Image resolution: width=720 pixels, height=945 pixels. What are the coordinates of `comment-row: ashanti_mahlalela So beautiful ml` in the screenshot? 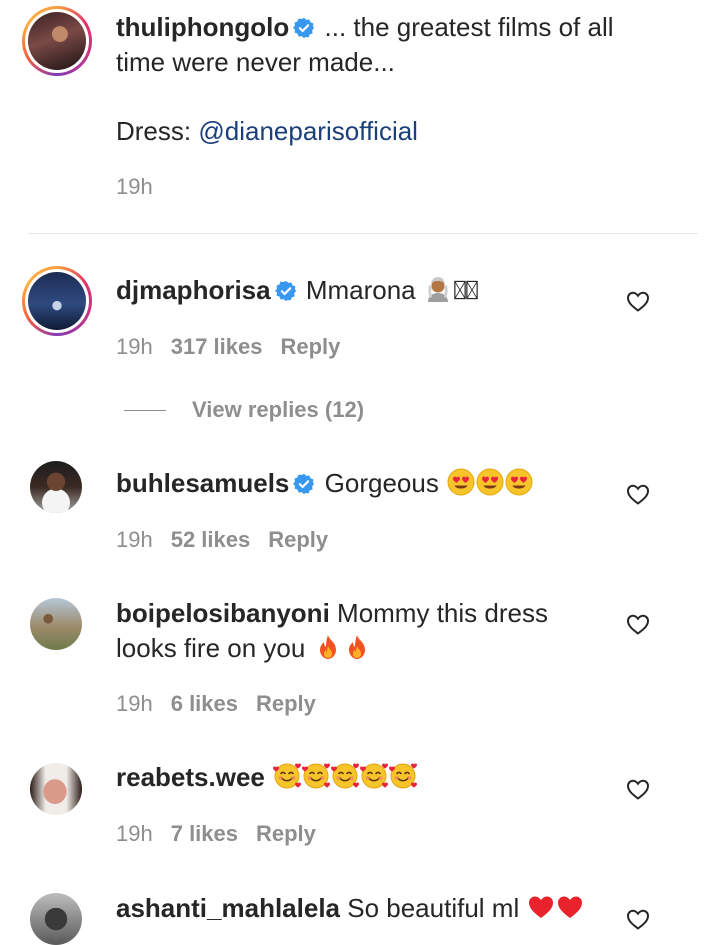 It's located at (350, 908).